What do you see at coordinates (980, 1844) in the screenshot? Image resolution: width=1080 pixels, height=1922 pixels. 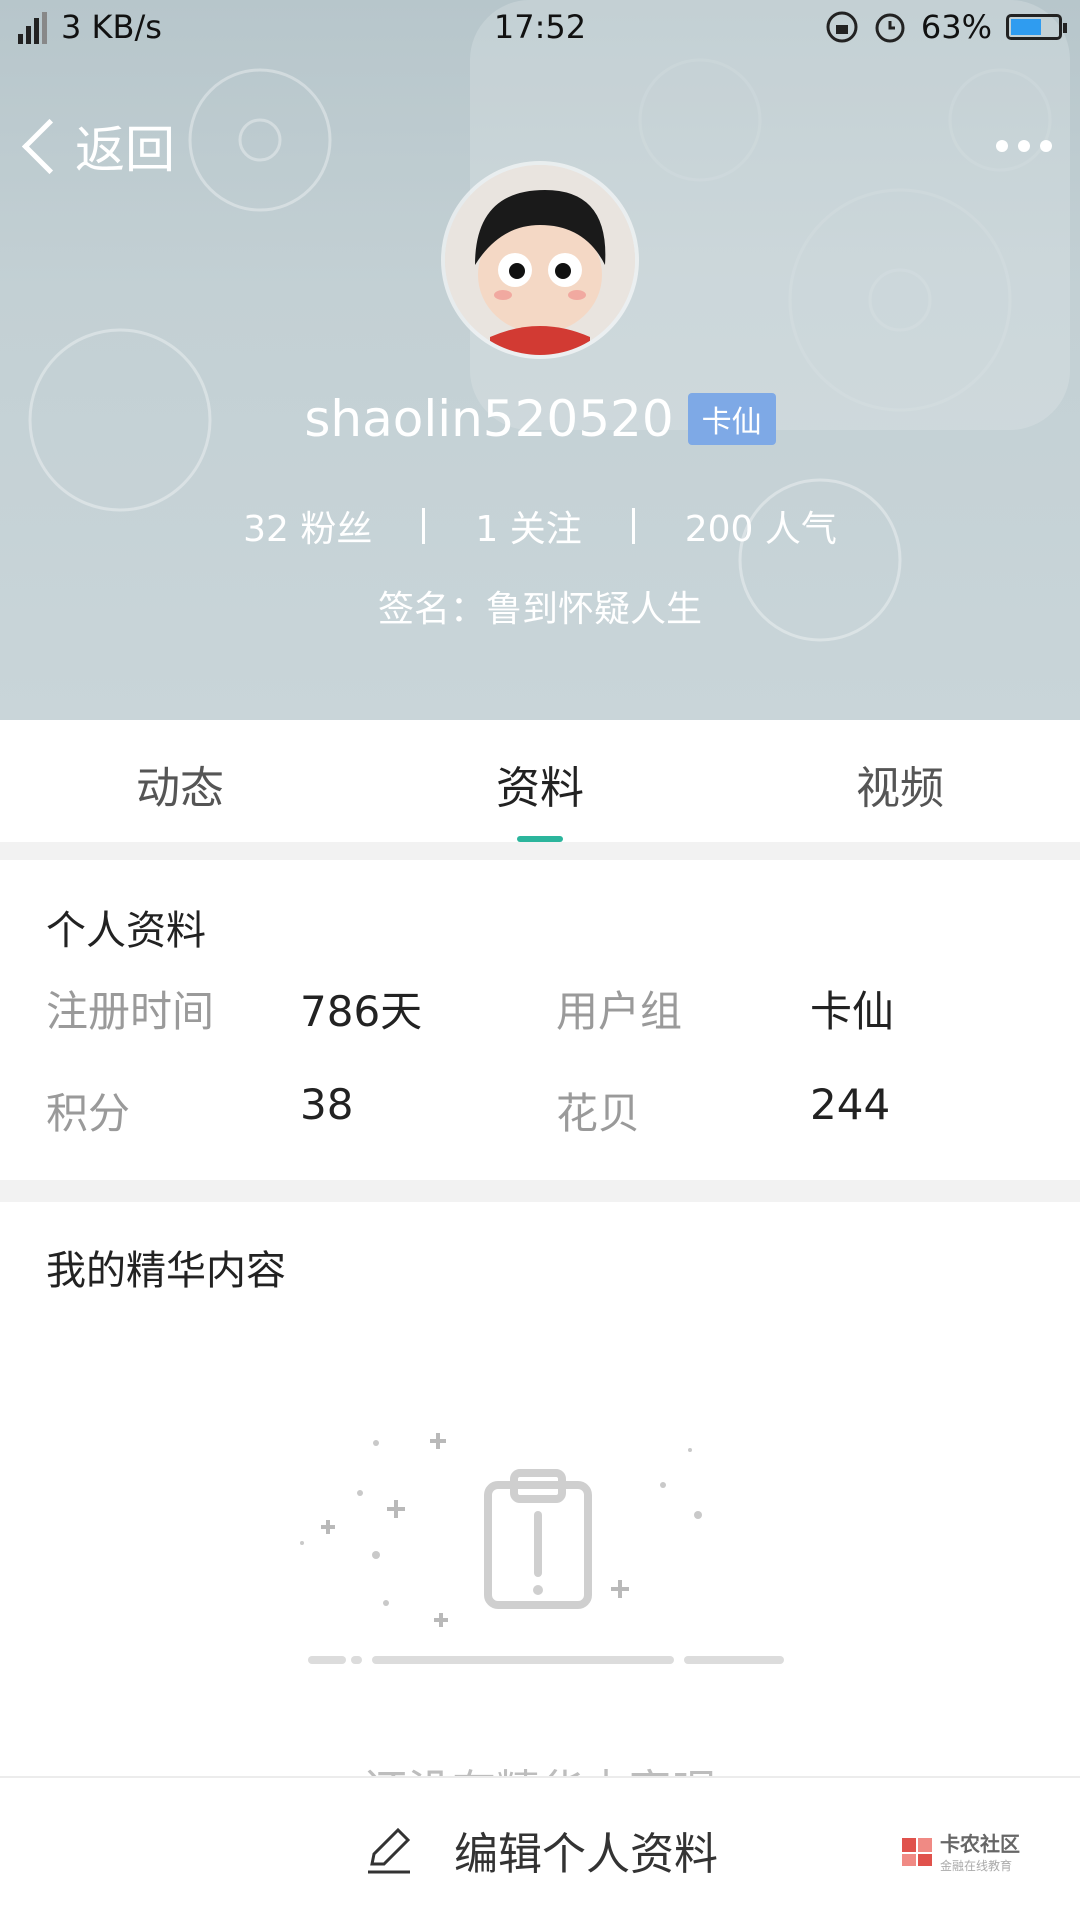 I see `watermark-title: 卡农社区` at bounding box center [980, 1844].